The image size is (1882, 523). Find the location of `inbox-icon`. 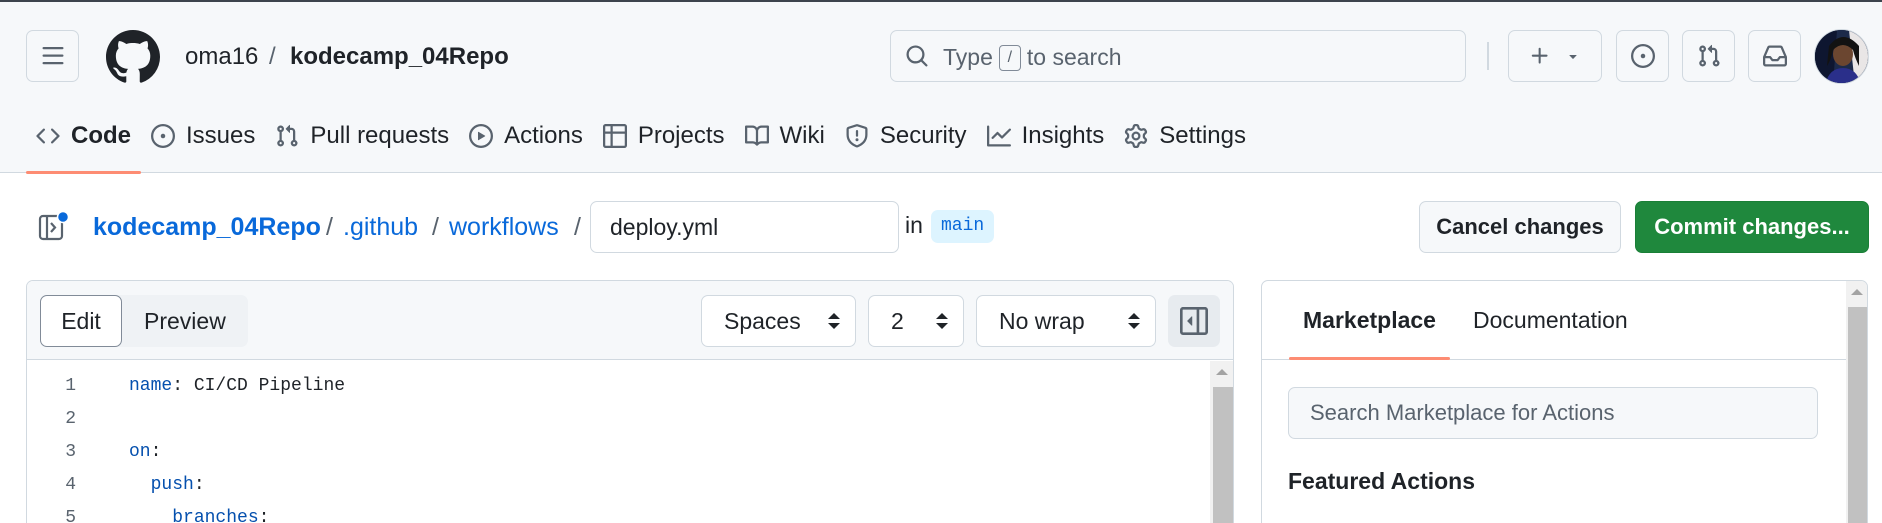

inbox-icon is located at coordinates (1774, 56).